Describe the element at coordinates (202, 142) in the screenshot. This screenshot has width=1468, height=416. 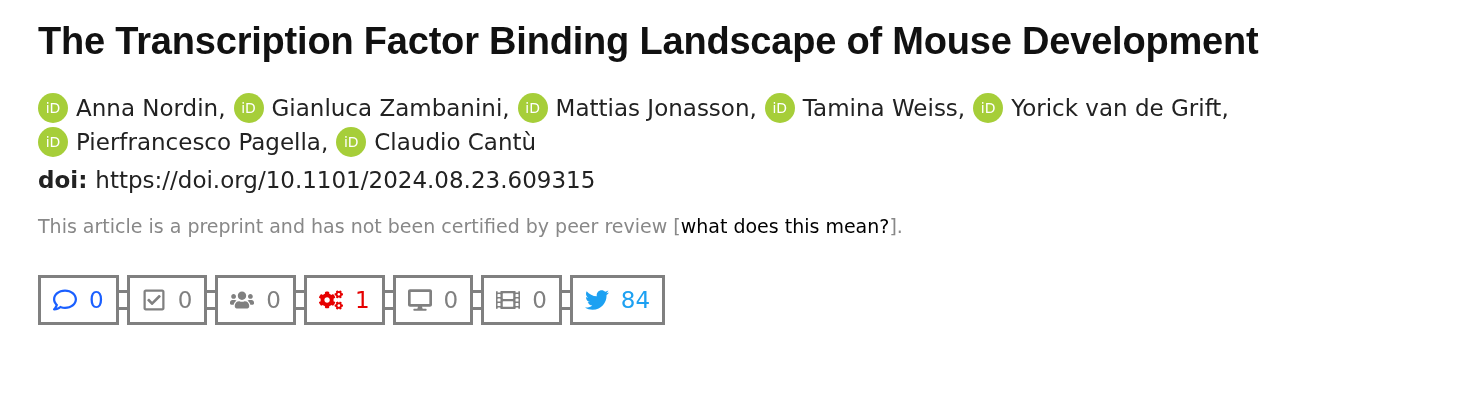
I see `author-name: Pierfrancesco Pagella,` at that location.